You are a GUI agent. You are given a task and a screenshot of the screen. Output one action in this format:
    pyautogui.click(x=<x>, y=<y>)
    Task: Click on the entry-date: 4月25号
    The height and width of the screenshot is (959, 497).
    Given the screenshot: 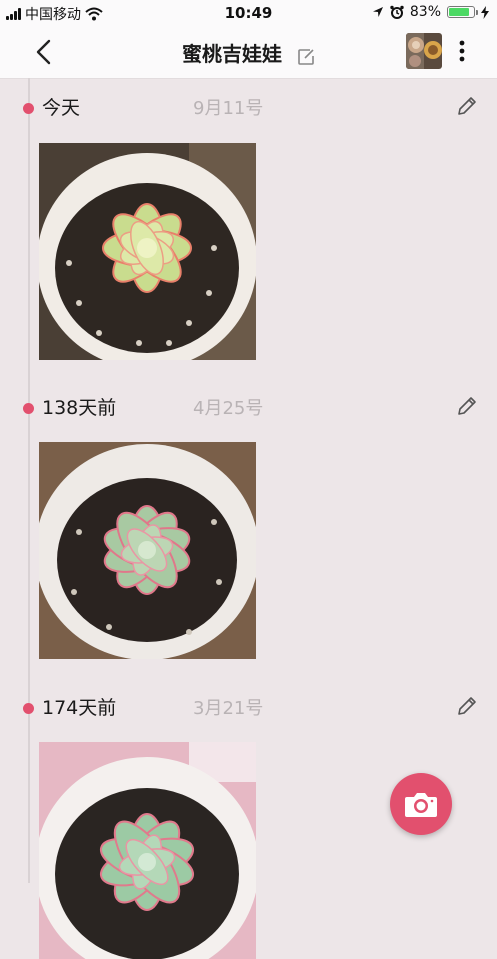 What is the action you would take?
    pyautogui.click(x=228, y=408)
    